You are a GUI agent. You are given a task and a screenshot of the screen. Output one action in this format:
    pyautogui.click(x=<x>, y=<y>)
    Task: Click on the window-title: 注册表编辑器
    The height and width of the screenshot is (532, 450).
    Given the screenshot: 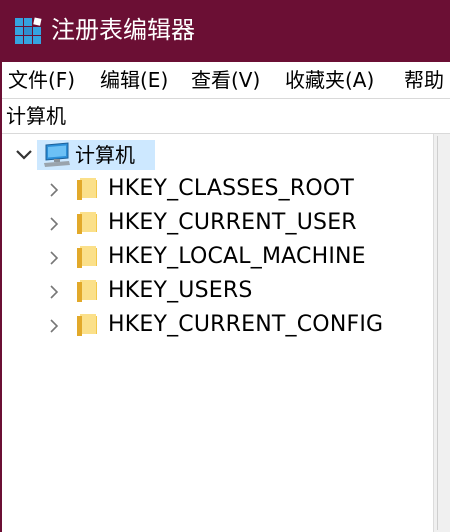 What is the action you would take?
    pyautogui.click(x=123, y=30)
    